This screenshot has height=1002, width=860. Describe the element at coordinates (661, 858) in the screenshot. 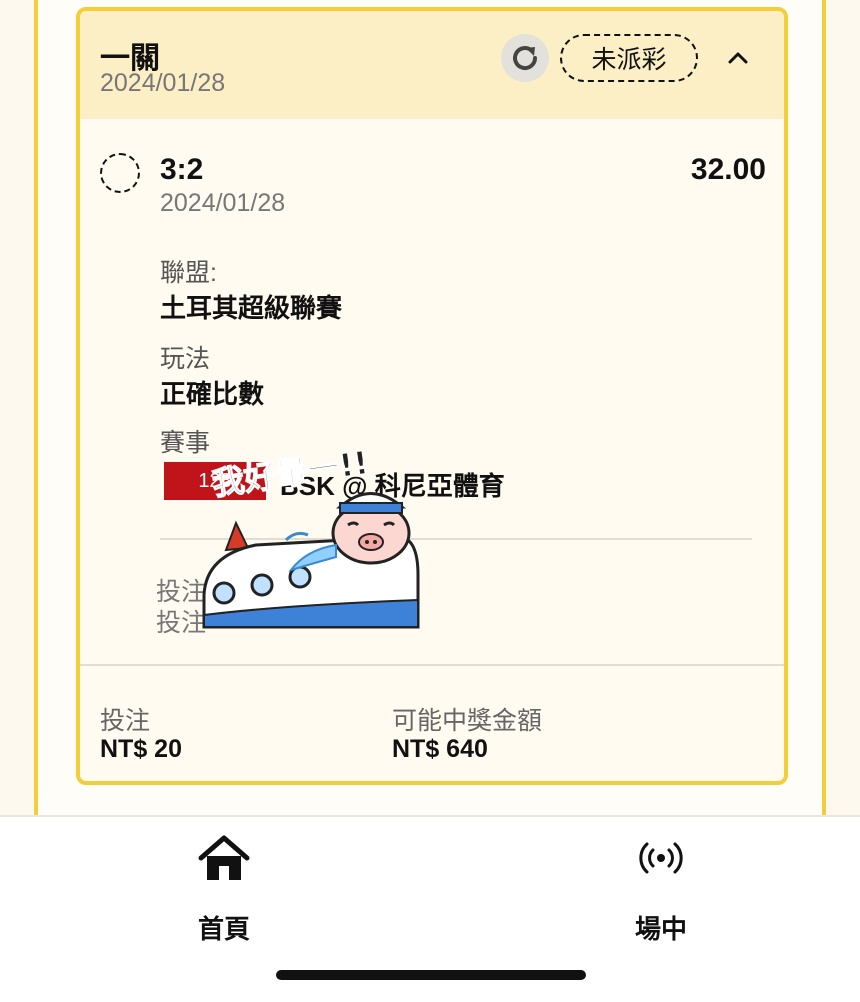

I see `broadcast-icon` at that location.